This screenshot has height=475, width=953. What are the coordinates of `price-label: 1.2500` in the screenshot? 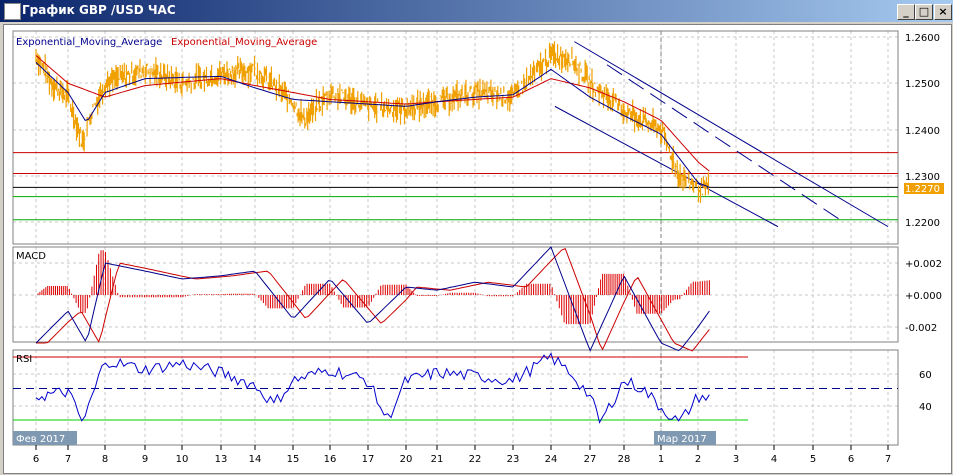 It's located at (922, 84).